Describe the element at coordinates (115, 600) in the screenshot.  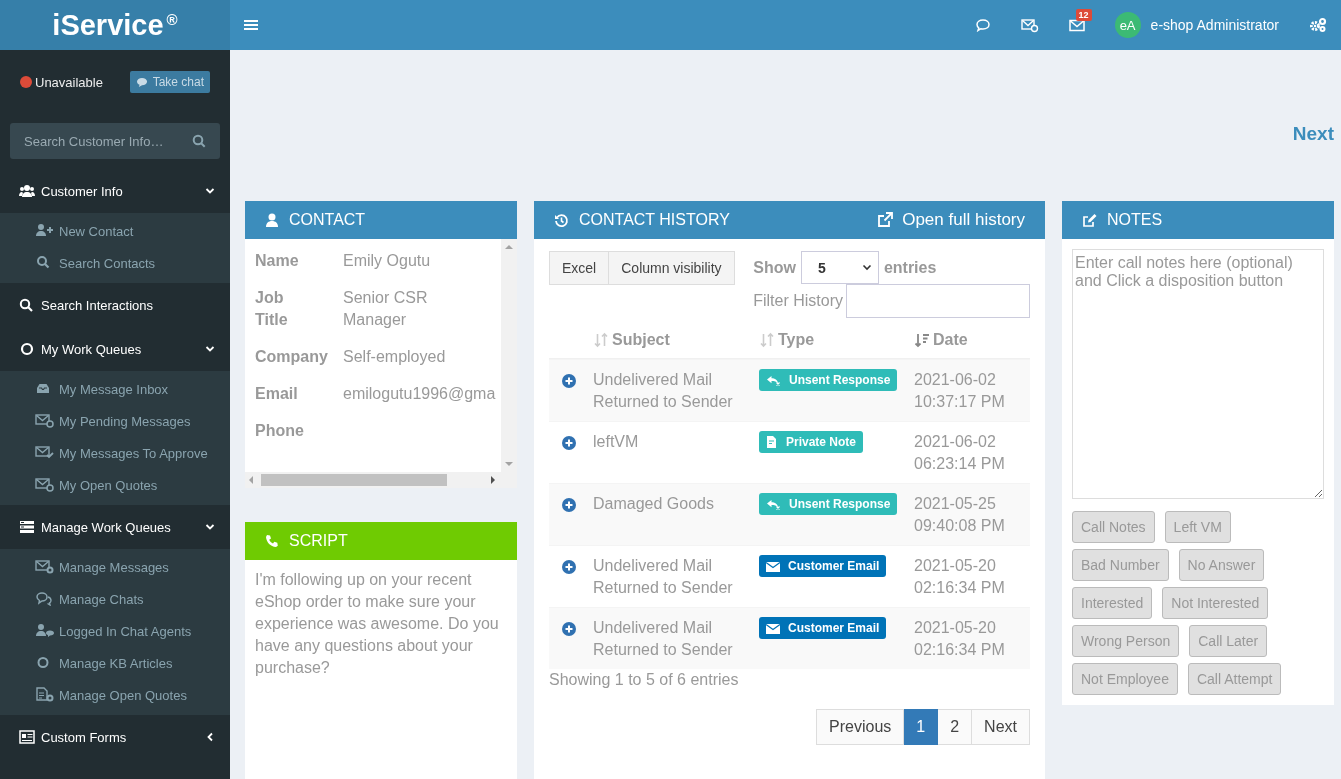
I see `submenu-item: Manage Chats` at that location.